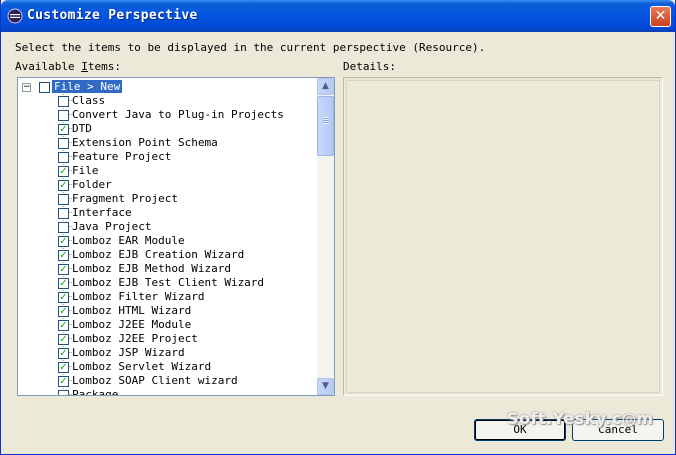  I want to click on tree-item: ✓ Lomboz HTML Wizard, so click(168, 311).